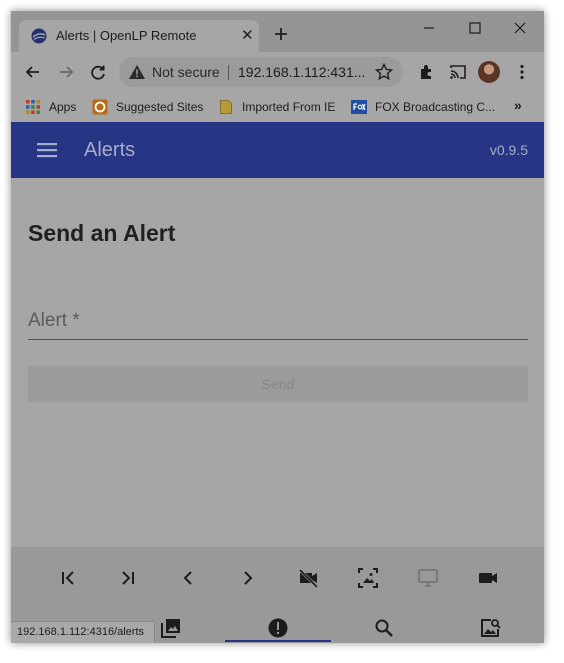  What do you see at coordinates (39, 36) in the screenshot?
I see `openlp-favicon-icon` at bounding box center [39, 36].